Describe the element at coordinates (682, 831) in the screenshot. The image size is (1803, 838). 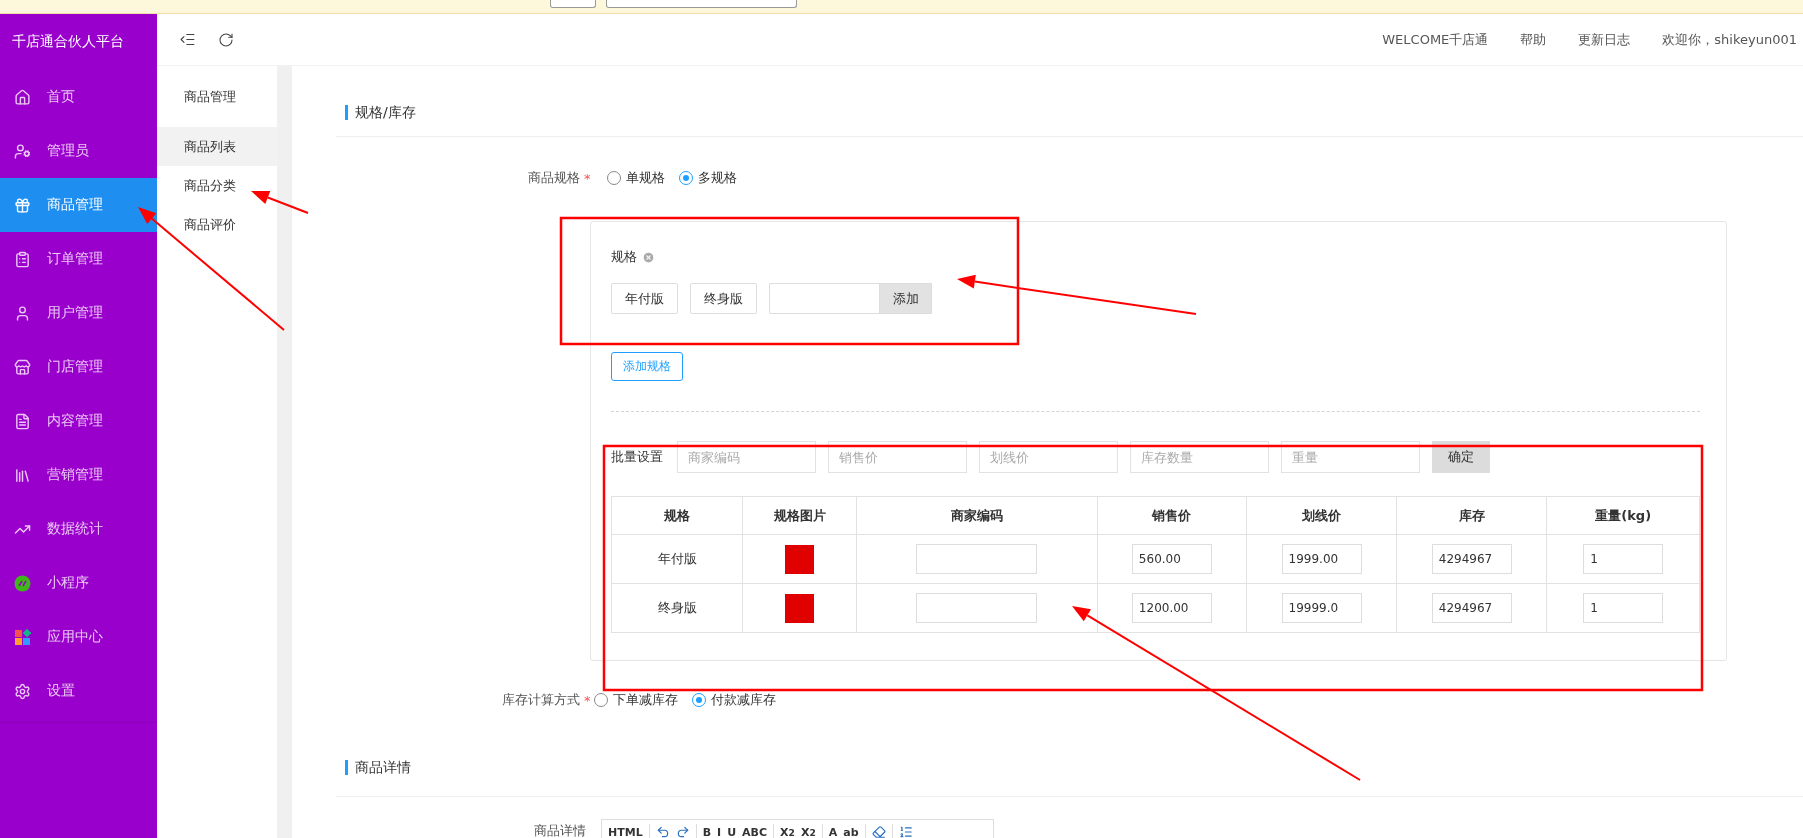
I see `redo-icon` at that location.